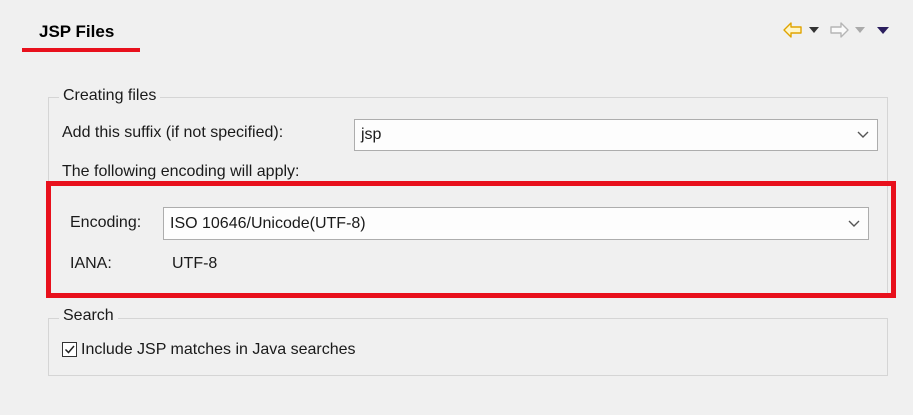 This screenshot has height=415, width=913. I want to click on view-menu-icon, so click(883, 30).